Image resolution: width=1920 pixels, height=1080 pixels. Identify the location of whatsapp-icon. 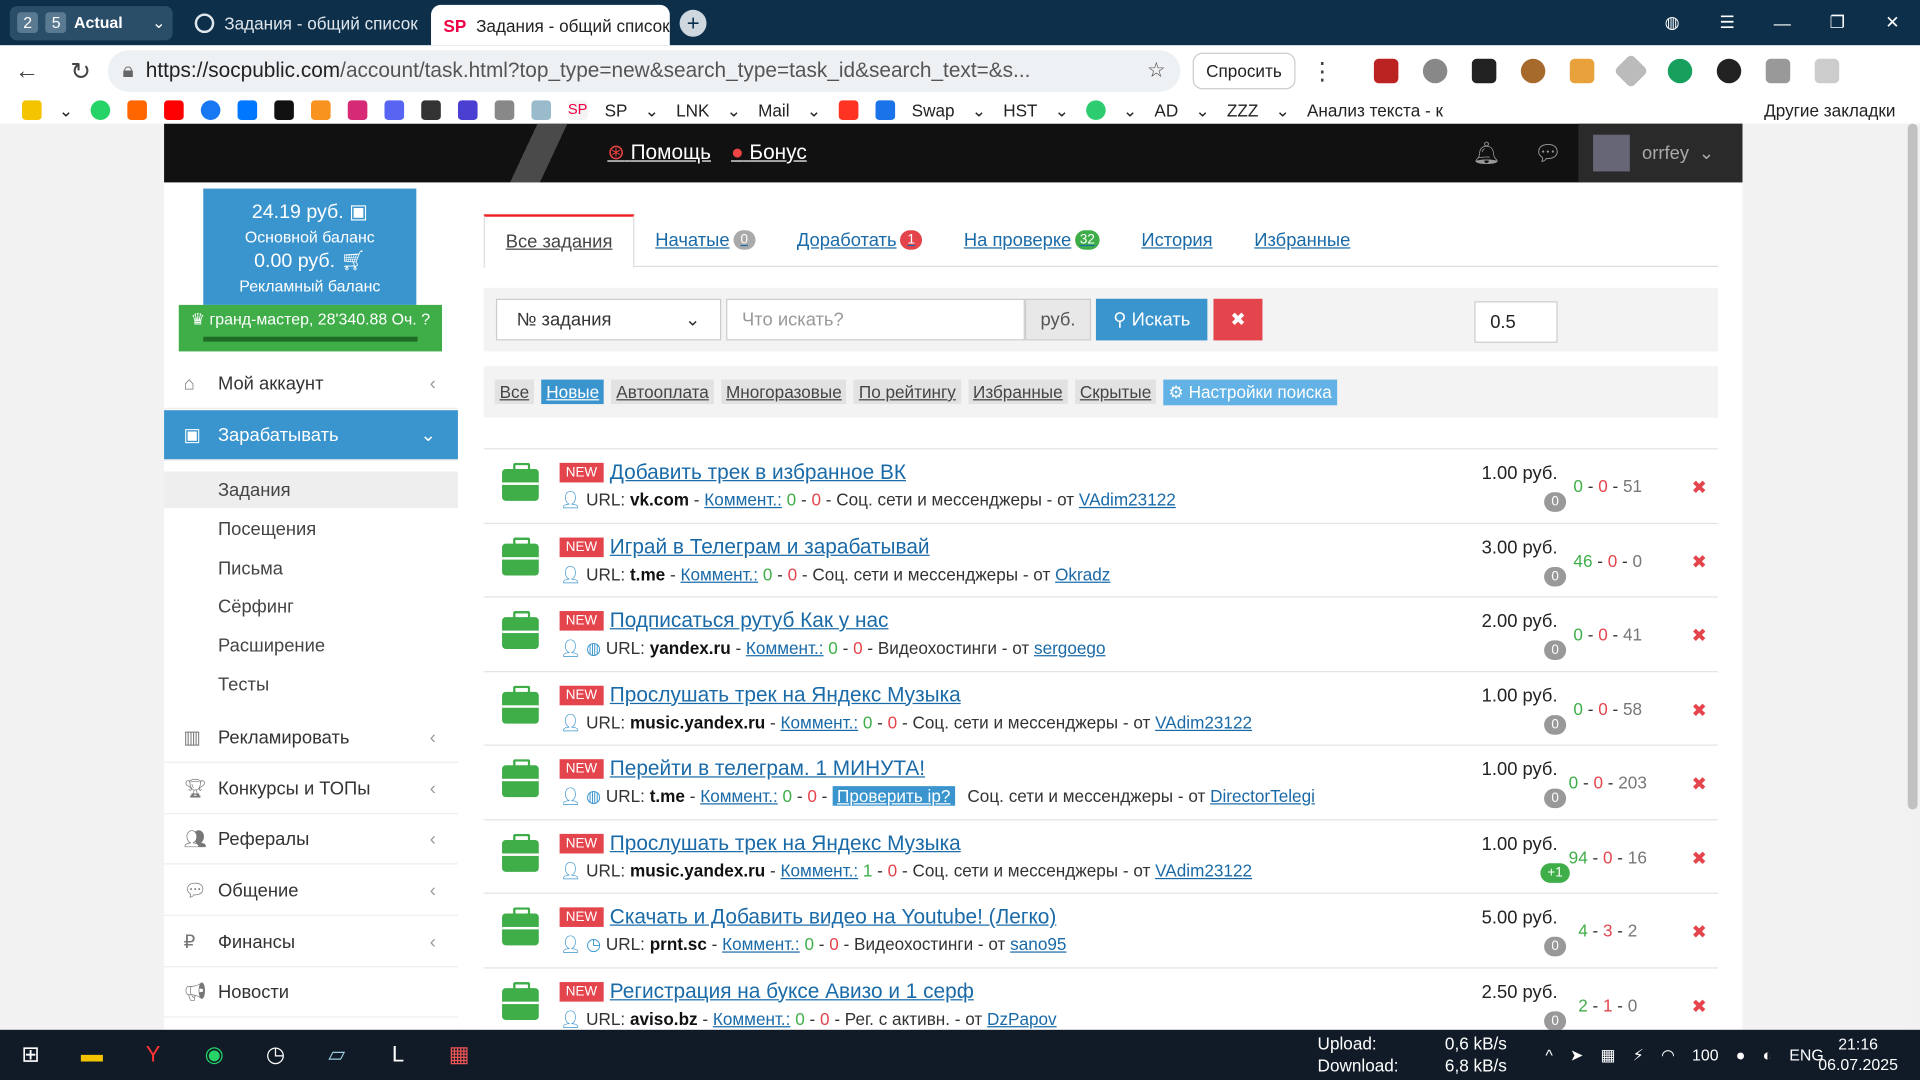
(100, 110).